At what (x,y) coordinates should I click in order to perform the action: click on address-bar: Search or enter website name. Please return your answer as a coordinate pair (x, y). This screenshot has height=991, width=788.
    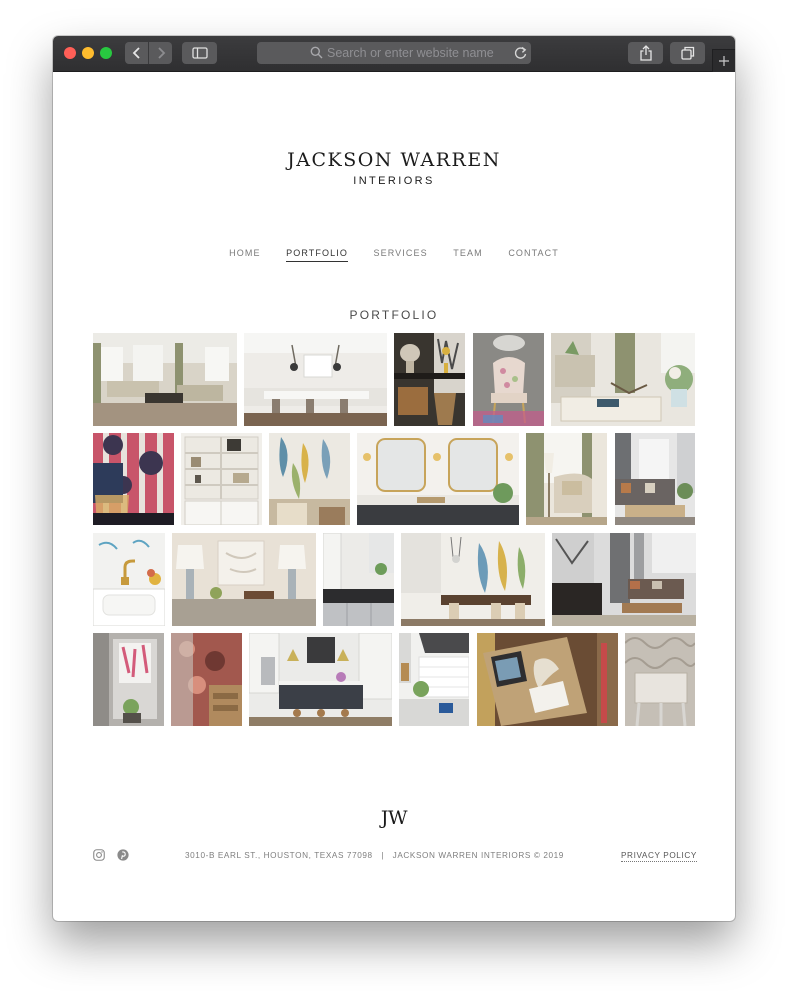
    Looking at the image, I should click on (394, 53).